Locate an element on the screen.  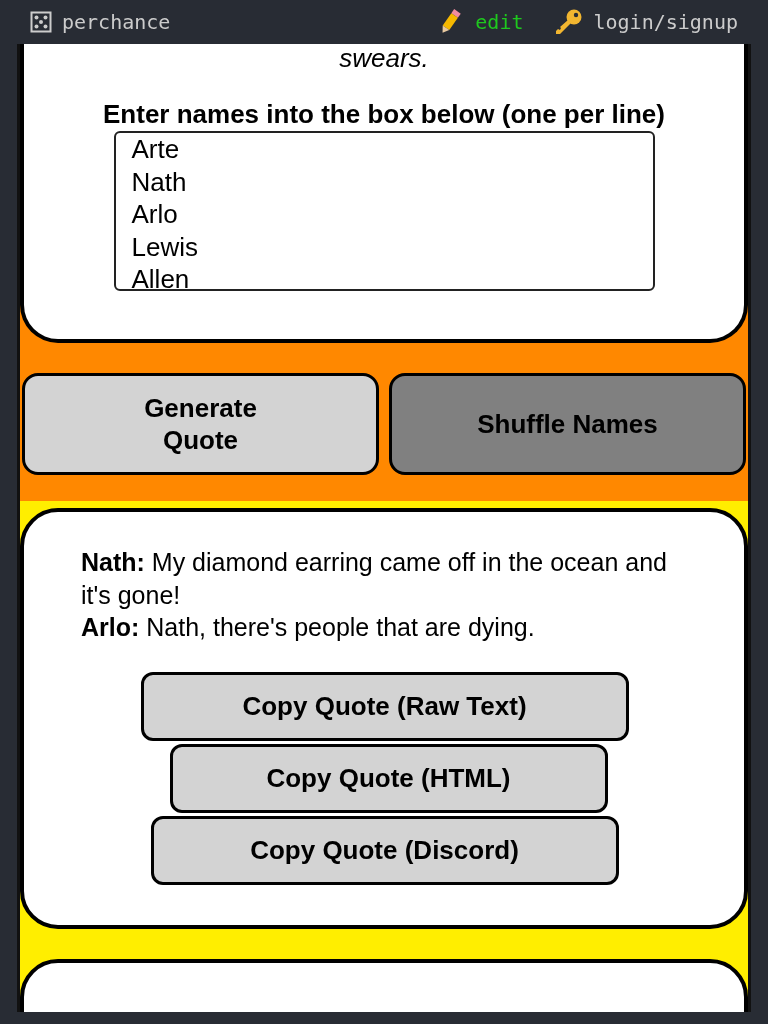
dice-icon is located at coordinates (41, 22).